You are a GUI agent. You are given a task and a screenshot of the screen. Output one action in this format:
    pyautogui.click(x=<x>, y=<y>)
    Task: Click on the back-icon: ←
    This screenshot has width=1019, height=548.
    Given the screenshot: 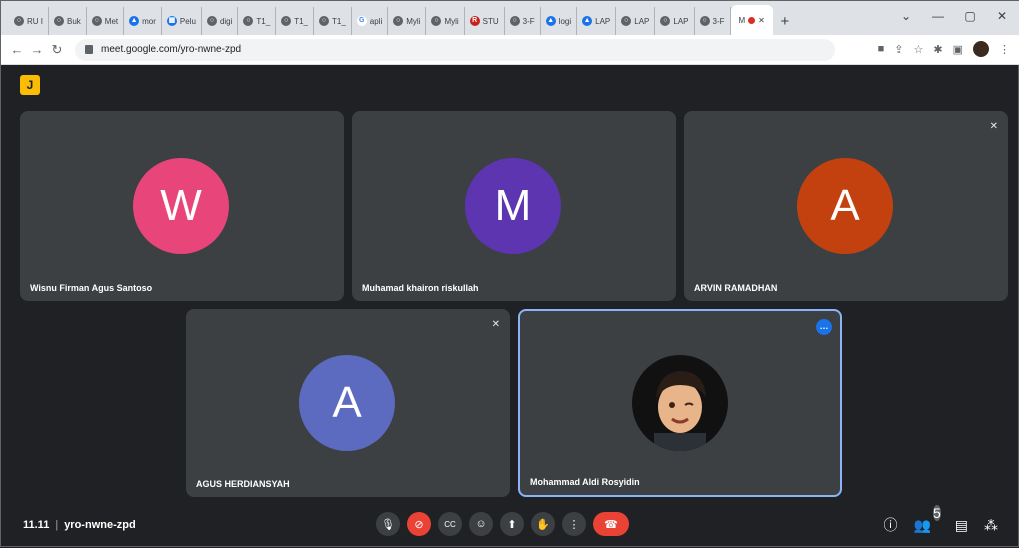 What is the action you would take?
    pyautogui.click(x=17, y=49)
    